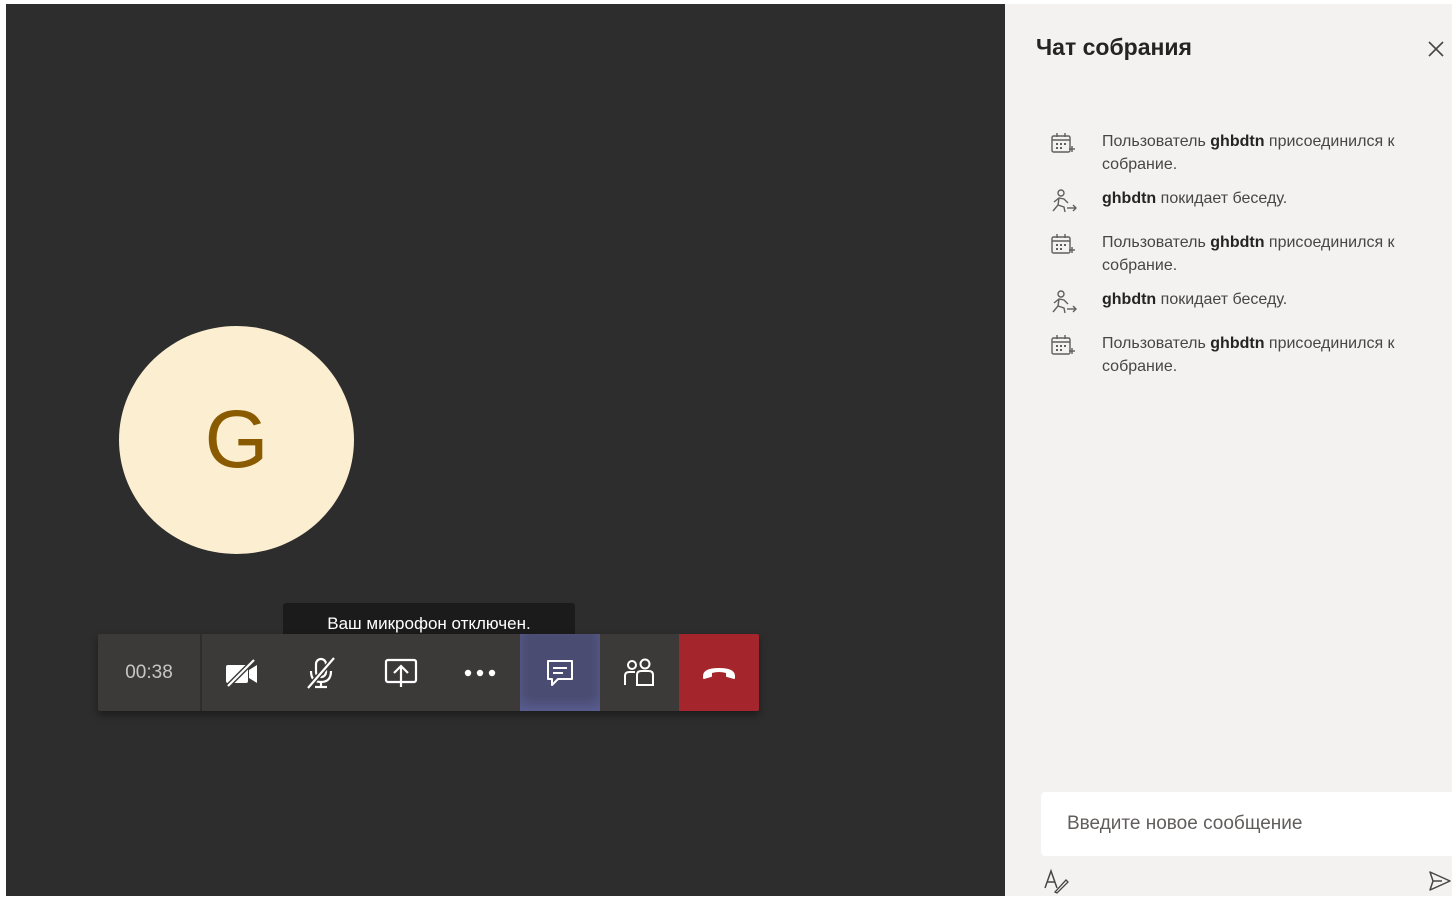  I want to click on participants-button, so click(640, 672).